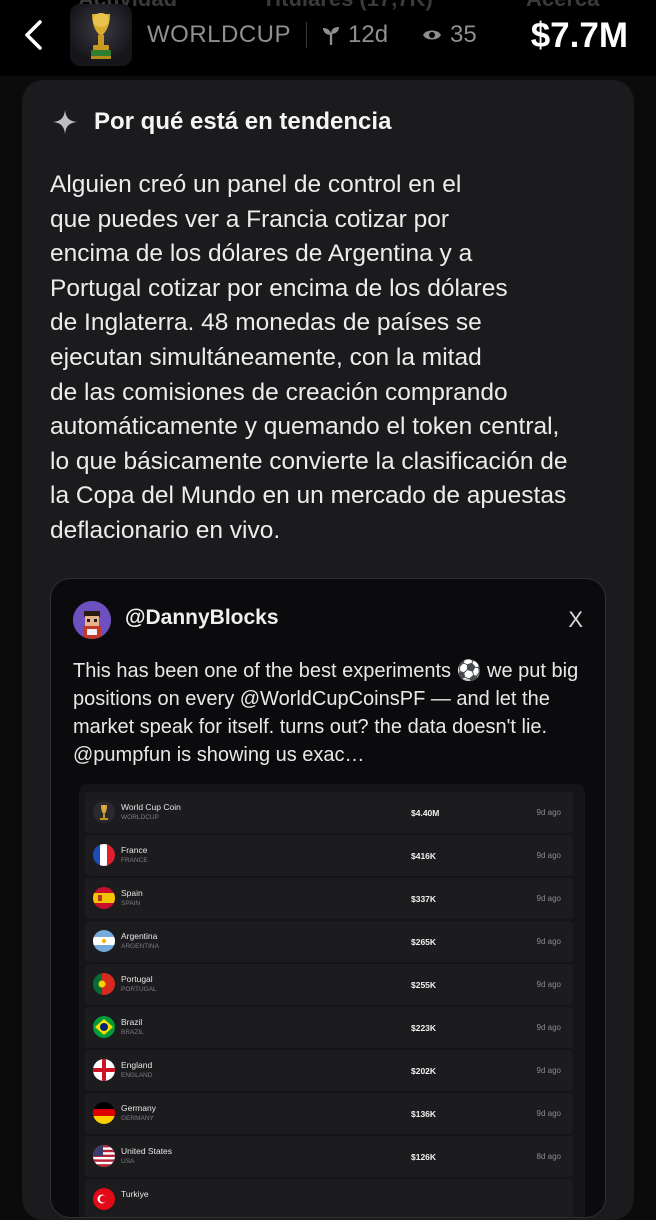  What do you see at coordinates (306, 35) in the screenshot?
I see `divider` at bounding box center [306, 35].